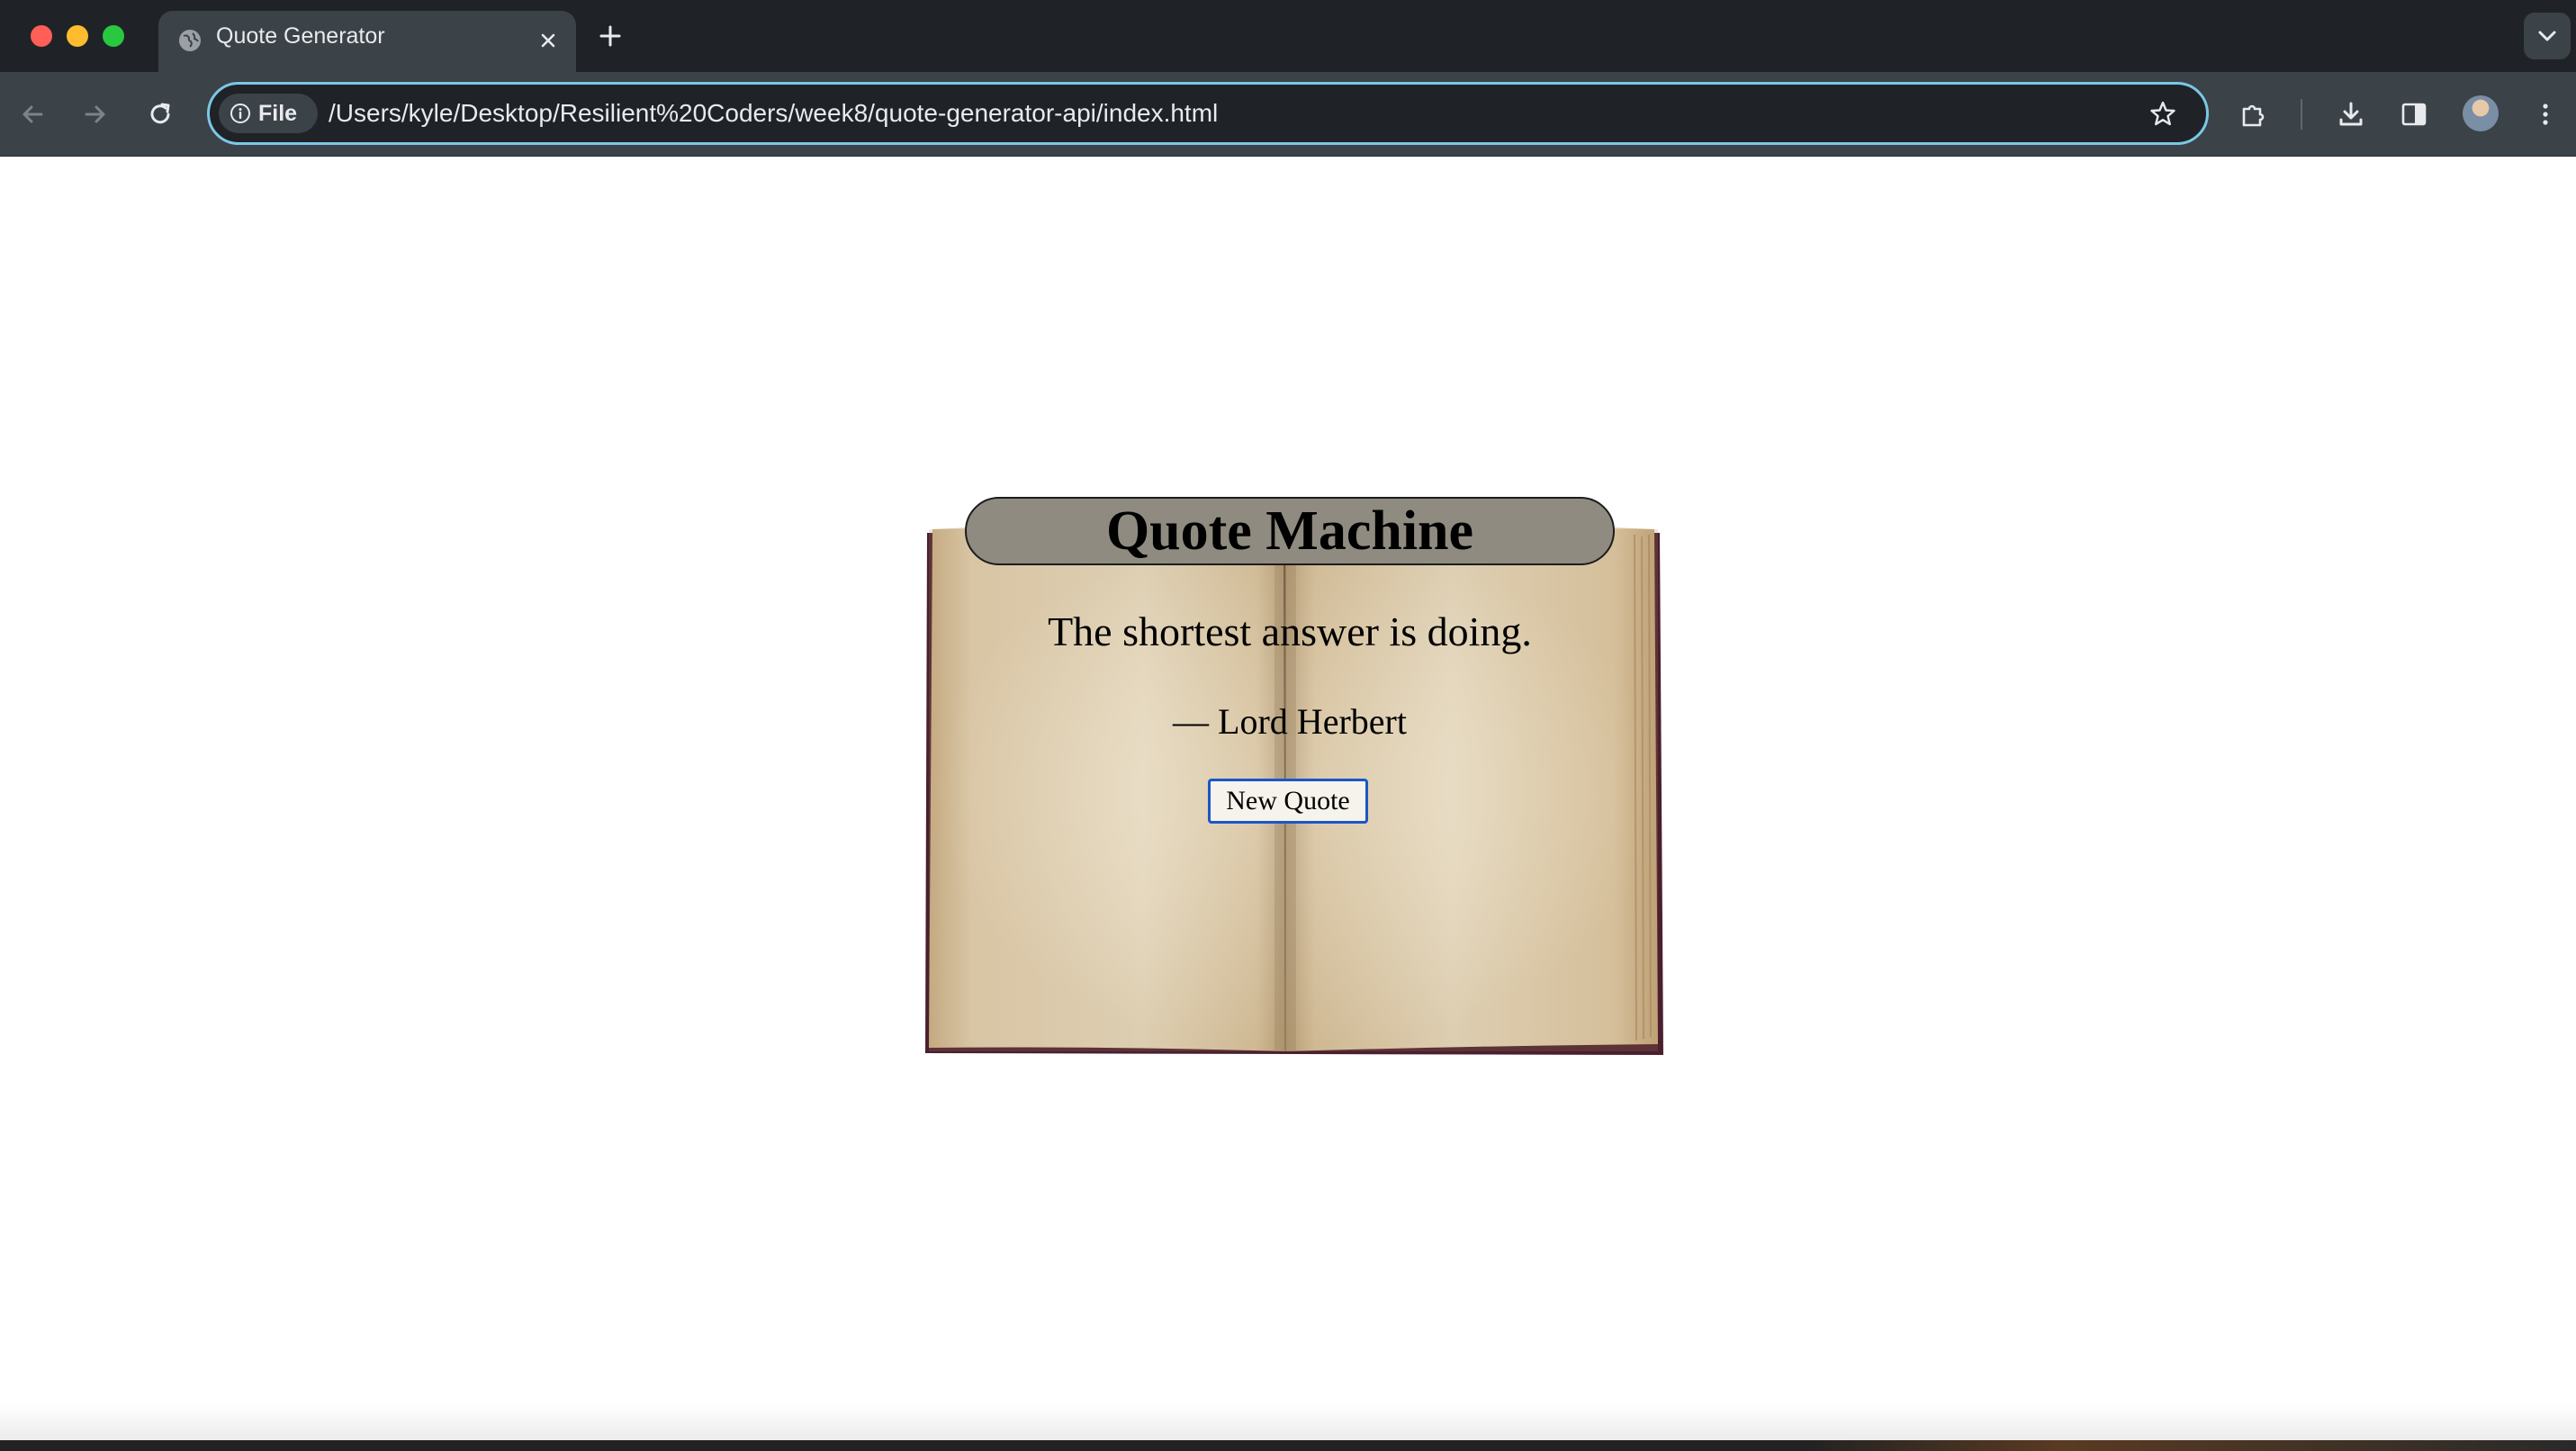 The image size is (2576, 1451). What do you see at coordinates (2301, 114) in the screenshot?
I see `toolbar-separator` at bounding box center [2301, 114].